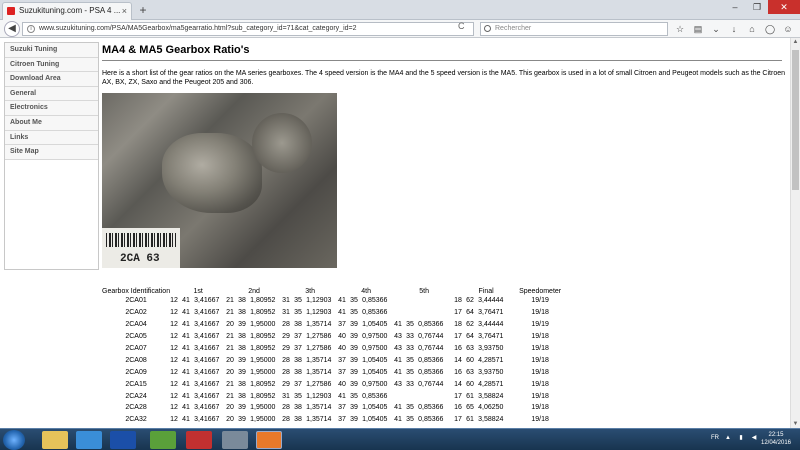  What do you see at coordinates (124, 11) in the screenshot?
I see `tab-close-icon: ×` at bounding box center [124, 11].